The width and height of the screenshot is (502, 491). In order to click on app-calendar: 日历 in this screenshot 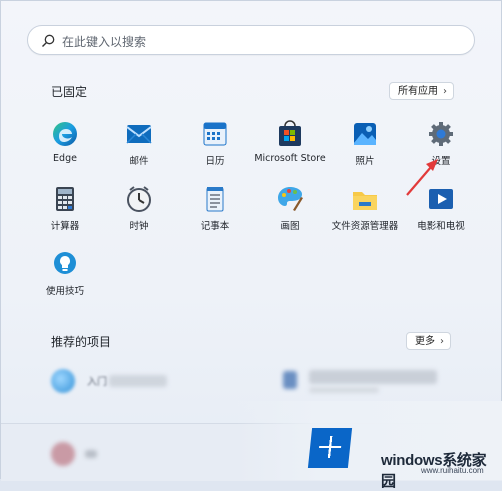, I will do `click(215, 143)`.